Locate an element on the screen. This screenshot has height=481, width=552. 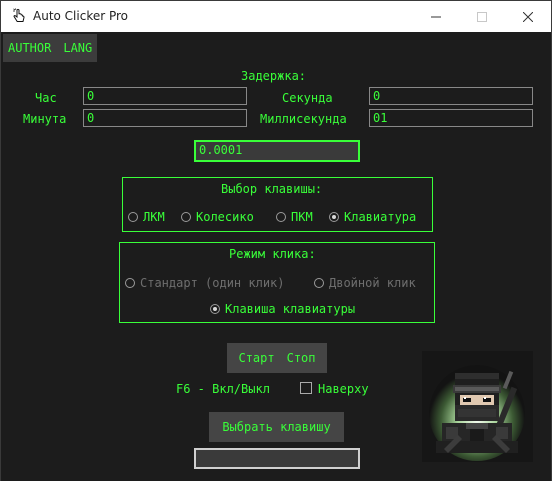
start-button: Старт is located at coordinates (256, 358).